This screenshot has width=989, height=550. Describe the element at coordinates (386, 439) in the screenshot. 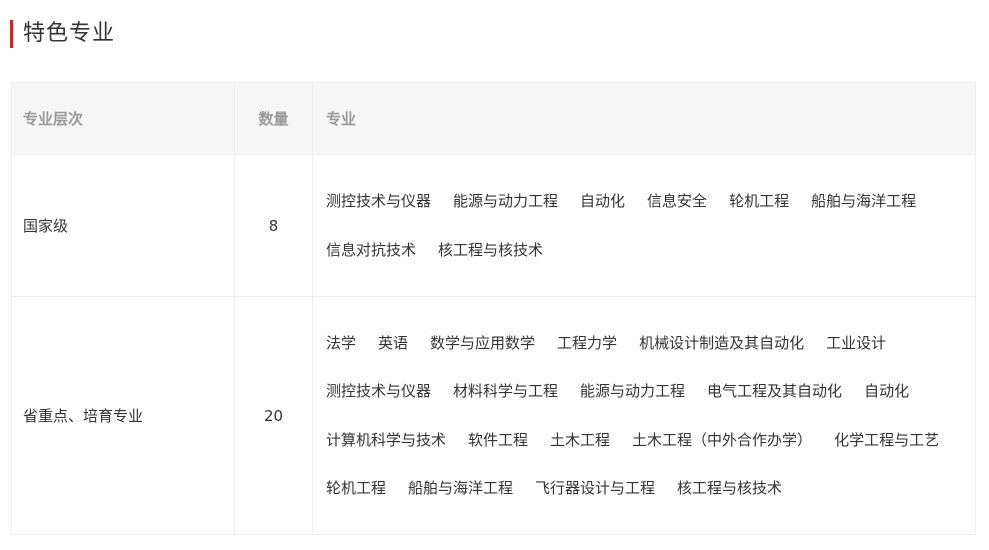

I see `major-item: 计算机科学与技术` at that location.